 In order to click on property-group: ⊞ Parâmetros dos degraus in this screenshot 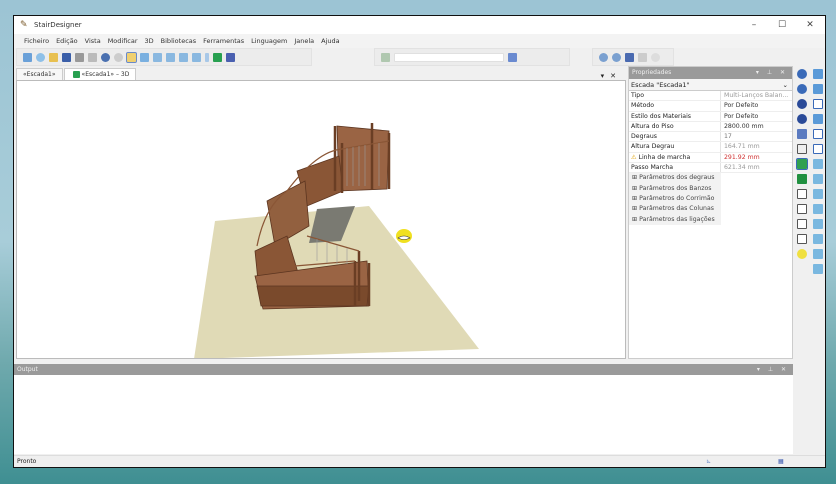, I will do `click(675, 178)`.